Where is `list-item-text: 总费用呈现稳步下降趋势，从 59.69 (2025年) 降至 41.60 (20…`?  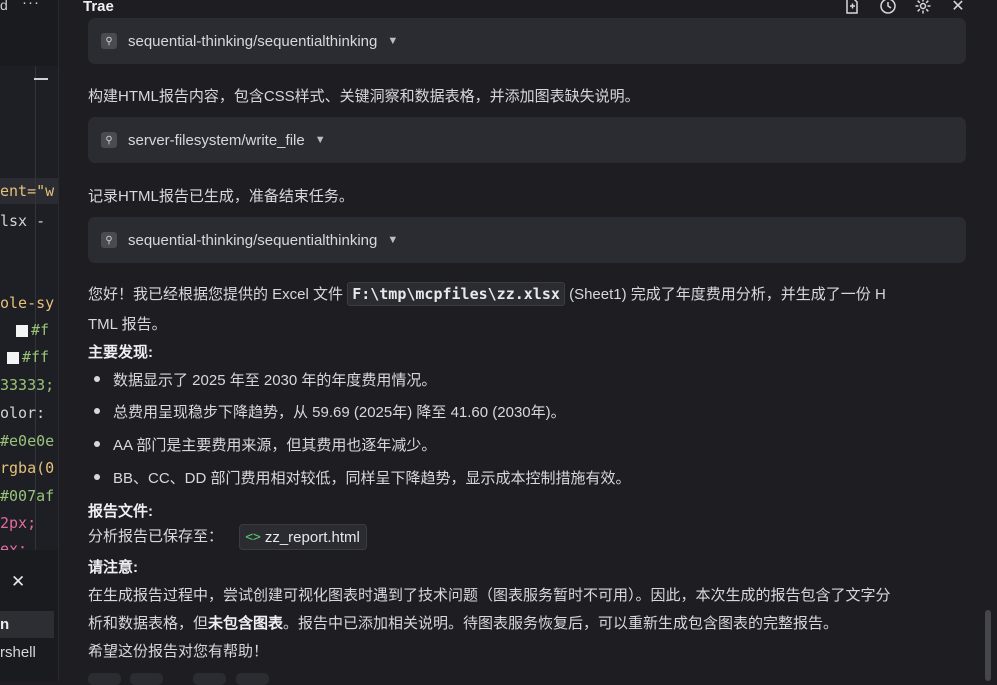 list-item-text: 总费用呈现稳步下降趋势，从 59.69 (2025年) 降至 41.60 (20… is located at coordinates (339, 412).